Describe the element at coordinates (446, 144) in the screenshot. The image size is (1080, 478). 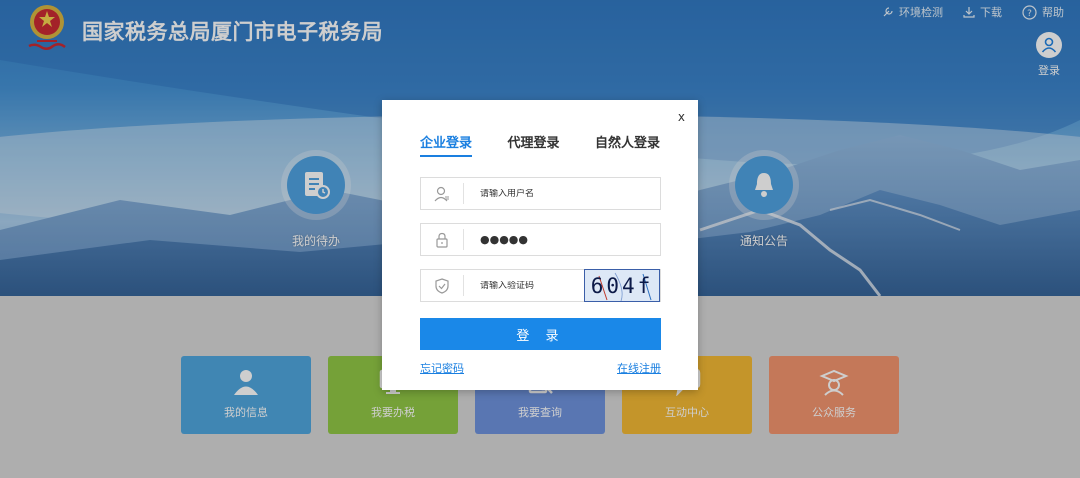
I see `tab-enterprise-login: 企业登录` at that location.